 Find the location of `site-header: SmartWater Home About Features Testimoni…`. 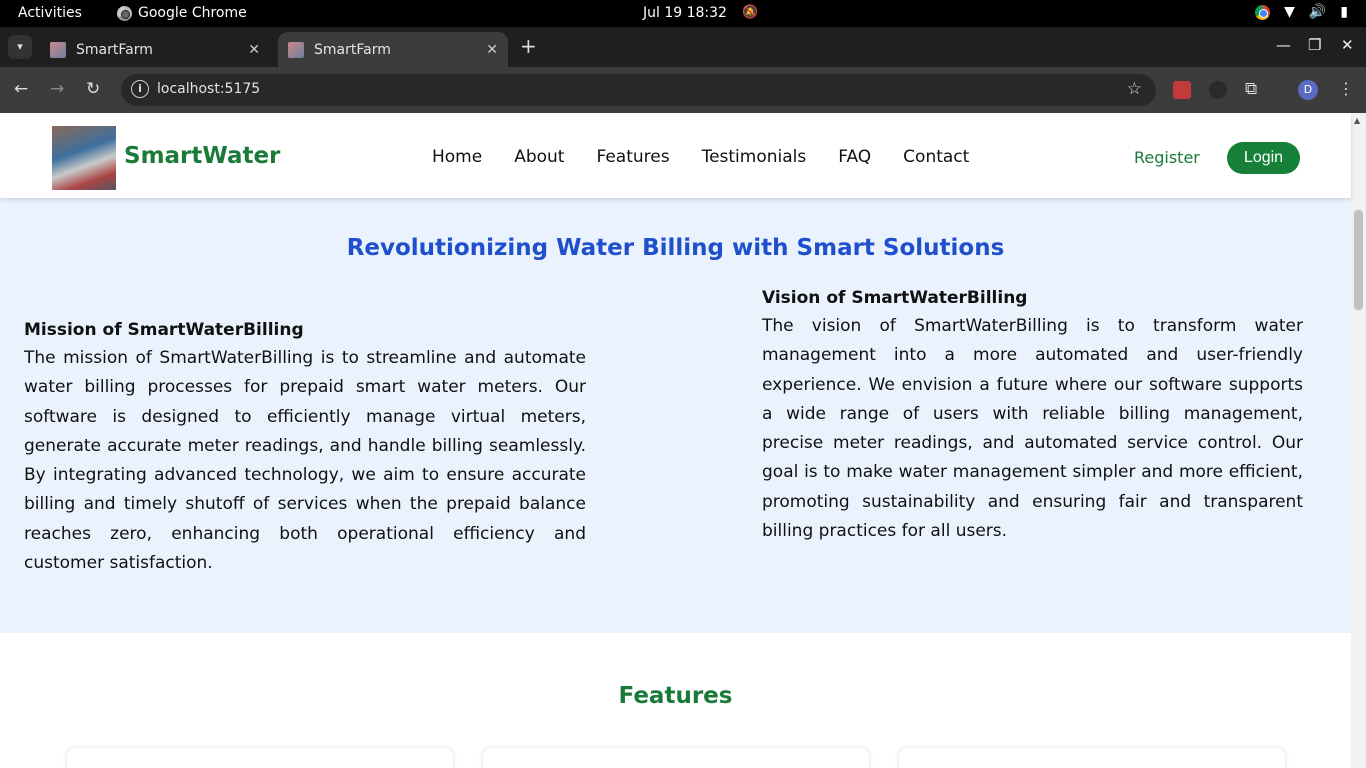

site-header: SmartWater Home About Features Testimoni… is located at coordinates (675, 155).